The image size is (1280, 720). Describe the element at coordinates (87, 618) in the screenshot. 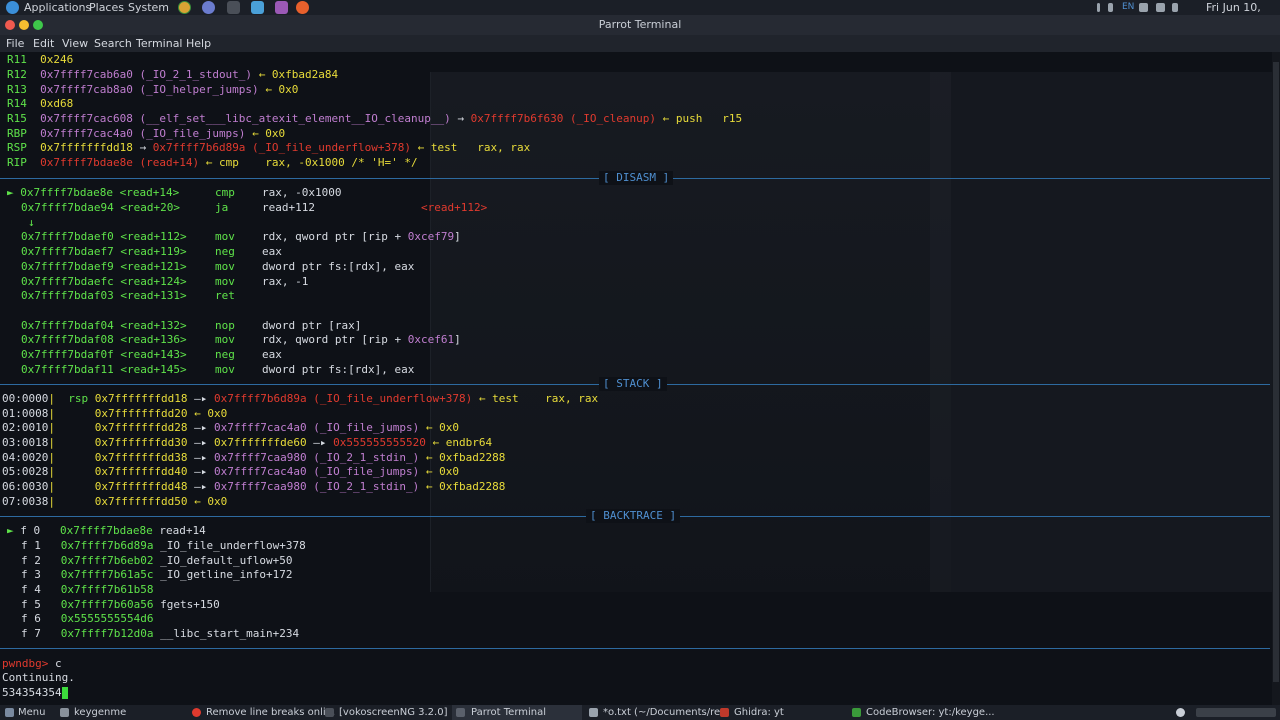

I see `backtrace-line: f 6 0x5555555554d6` at that location.